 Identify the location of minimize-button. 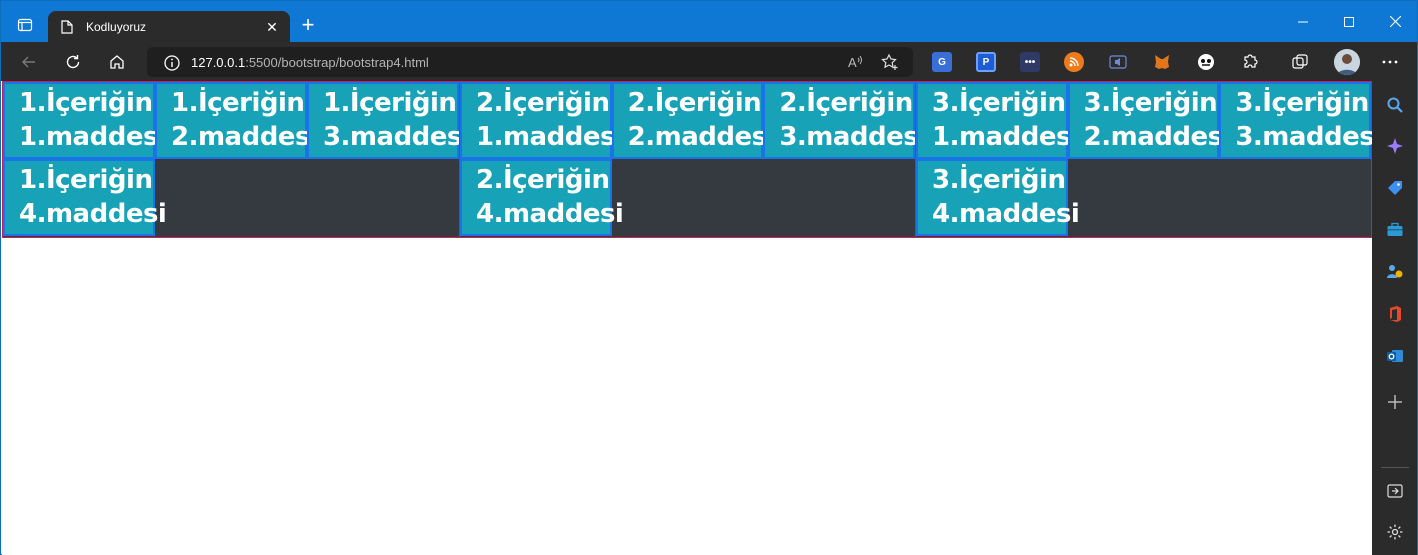
(1303, 21).